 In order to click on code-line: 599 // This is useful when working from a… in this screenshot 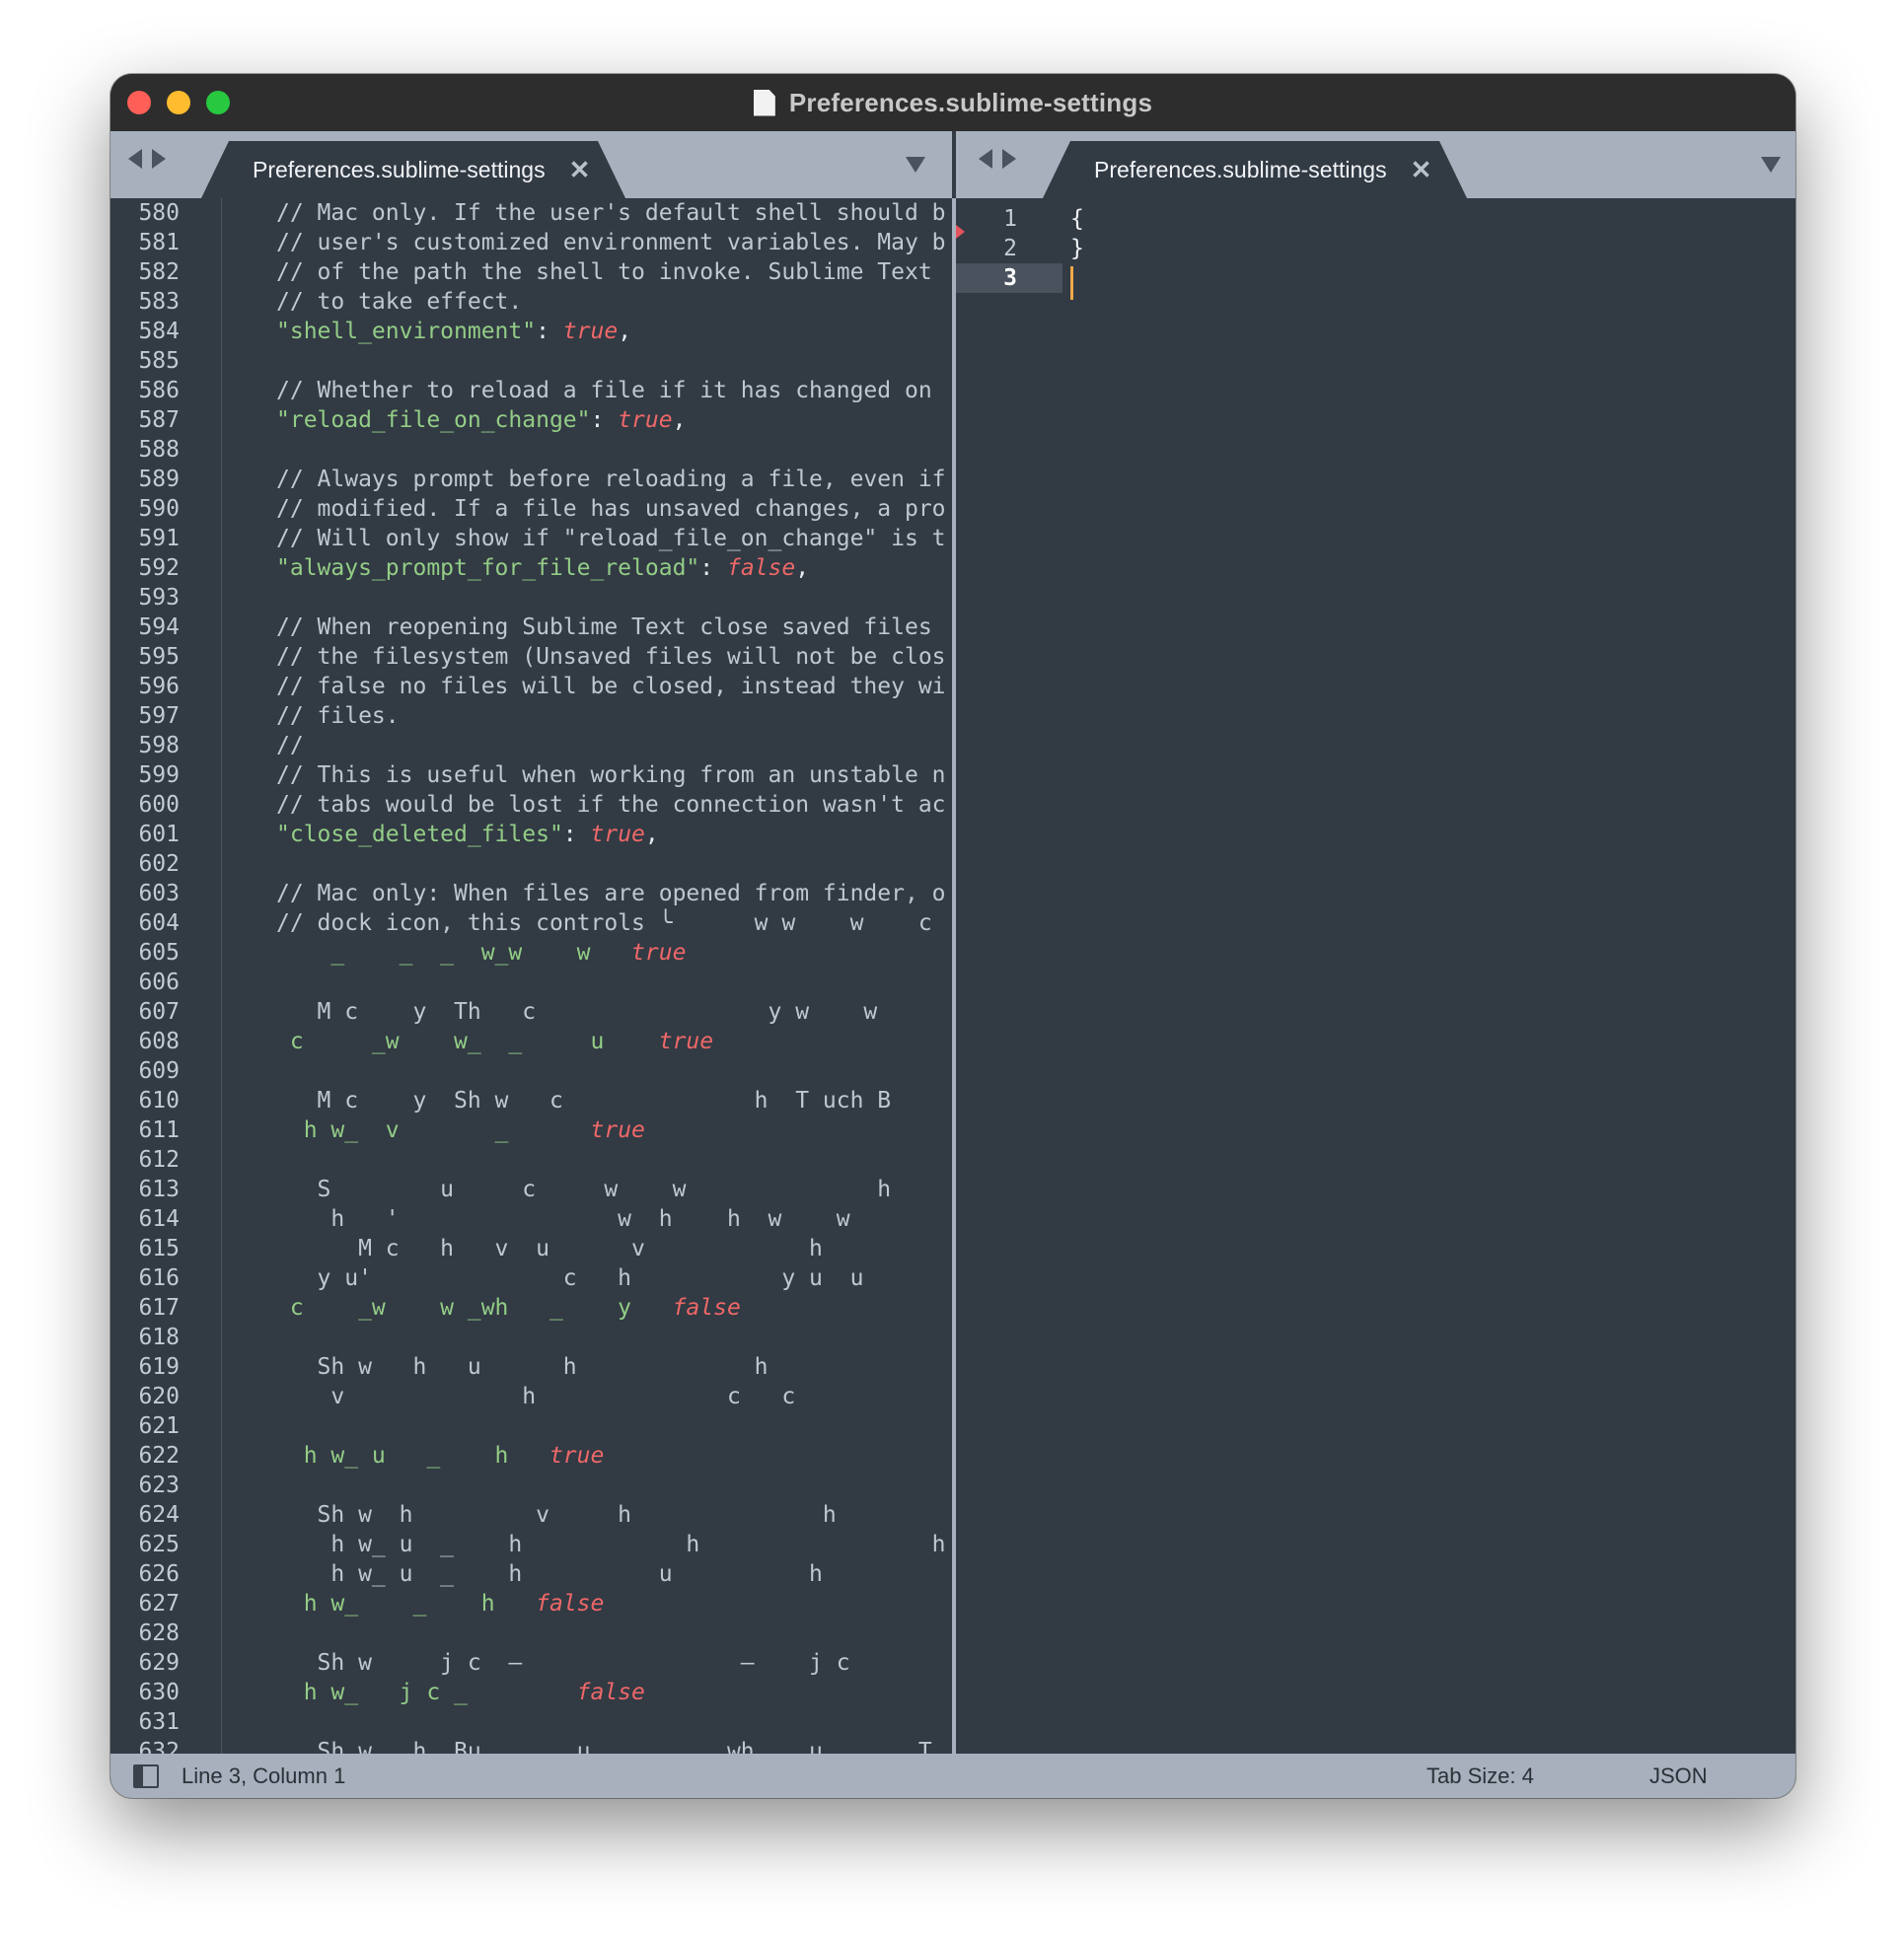, I will do `click(531, 775)`.